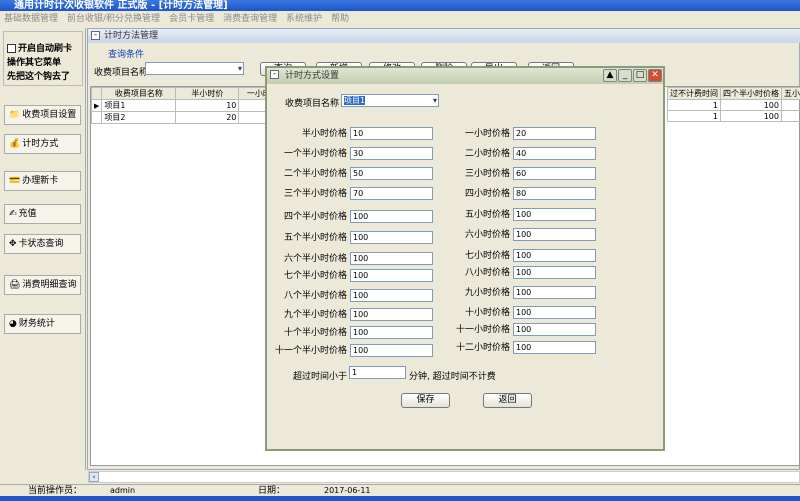 This screenshot has height=501, width=800. I want to click on price-label: 十一个半小时价格, so click(310, 351).